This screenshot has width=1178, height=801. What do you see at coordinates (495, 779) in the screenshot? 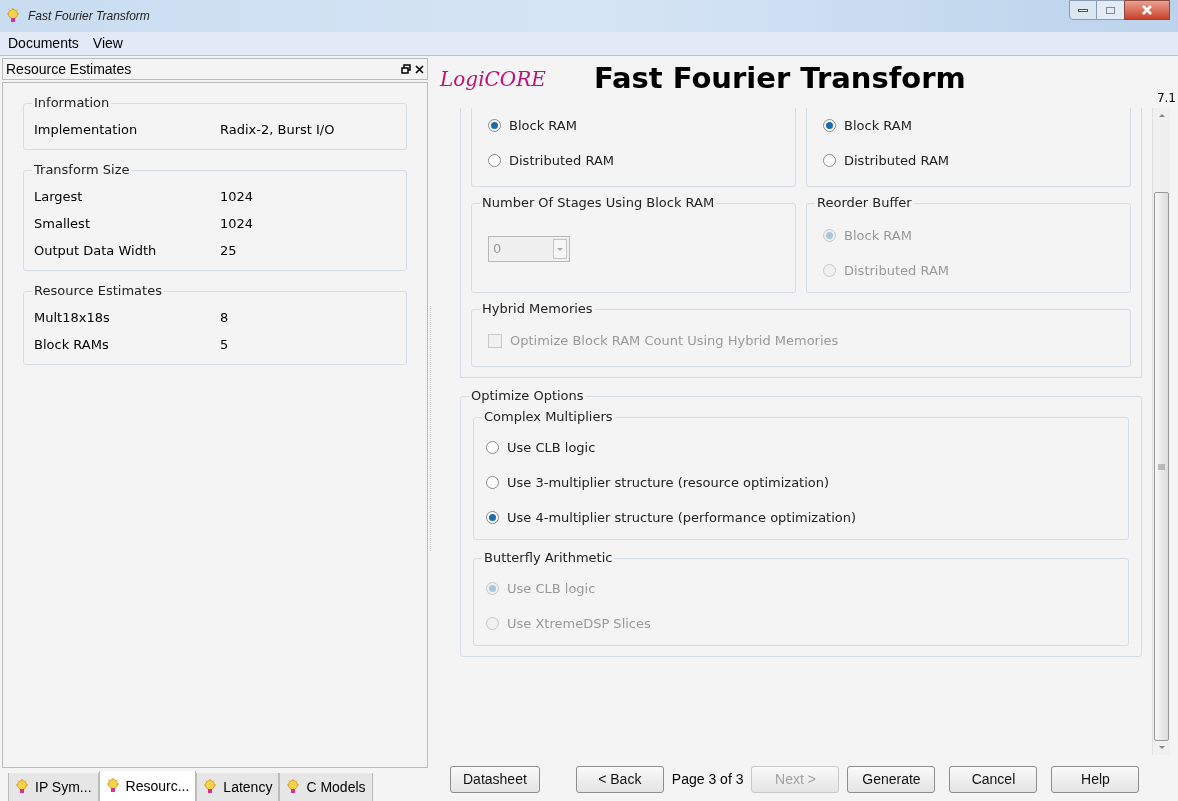
I see `datasheet-button: Datasheet` at bounding box center [495, 779].